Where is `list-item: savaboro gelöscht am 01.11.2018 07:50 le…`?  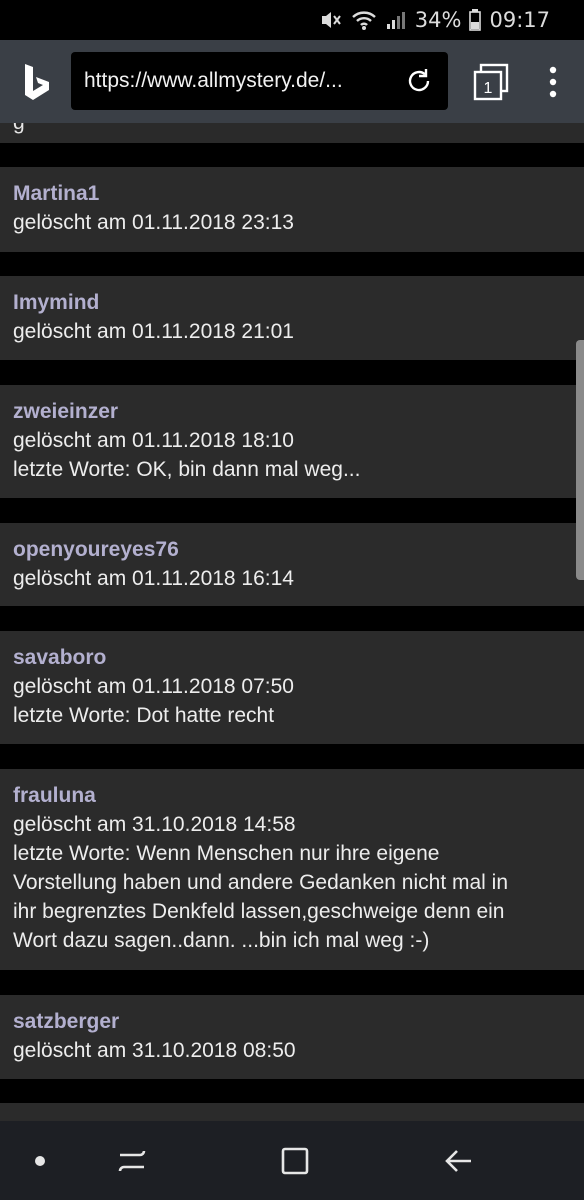 list-item: savaboro gelöscht am 01.11.2018 07:50 le… is located at coordinates (292, 687).